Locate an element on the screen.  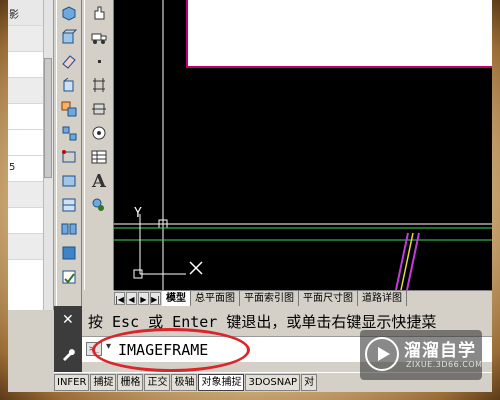
status-polar-button: 极轴 is located at coordinates (184, 382).